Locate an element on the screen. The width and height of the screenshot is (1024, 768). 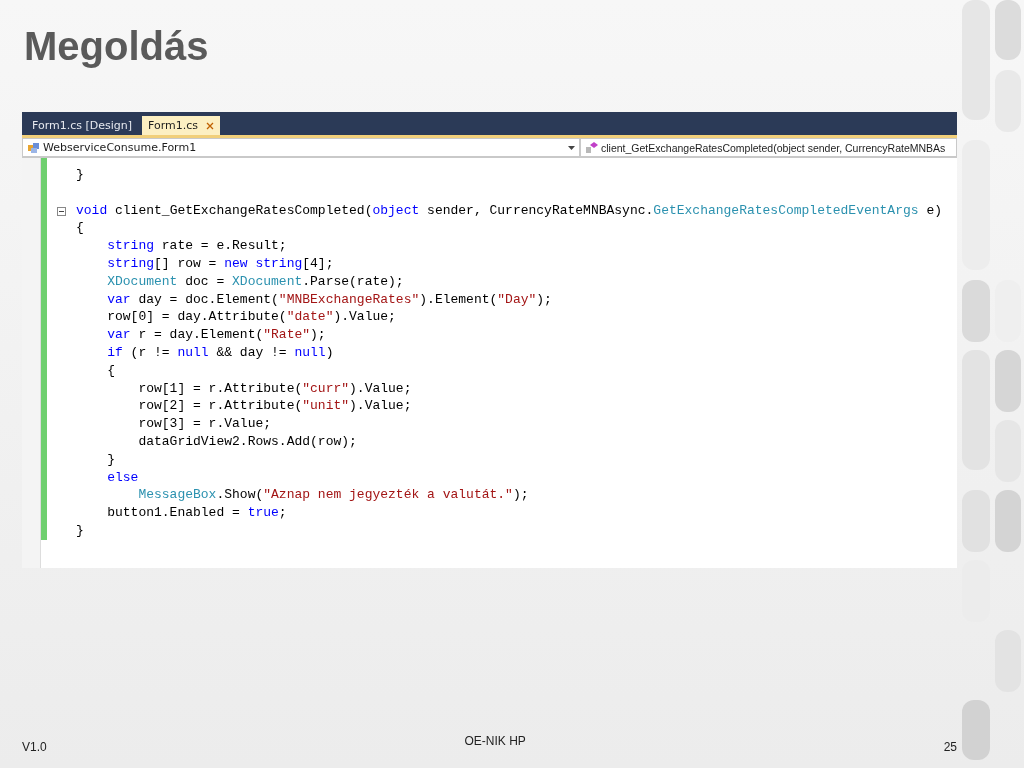
code-line: if (r != null && day != null) is located at coordinates (220, 353).